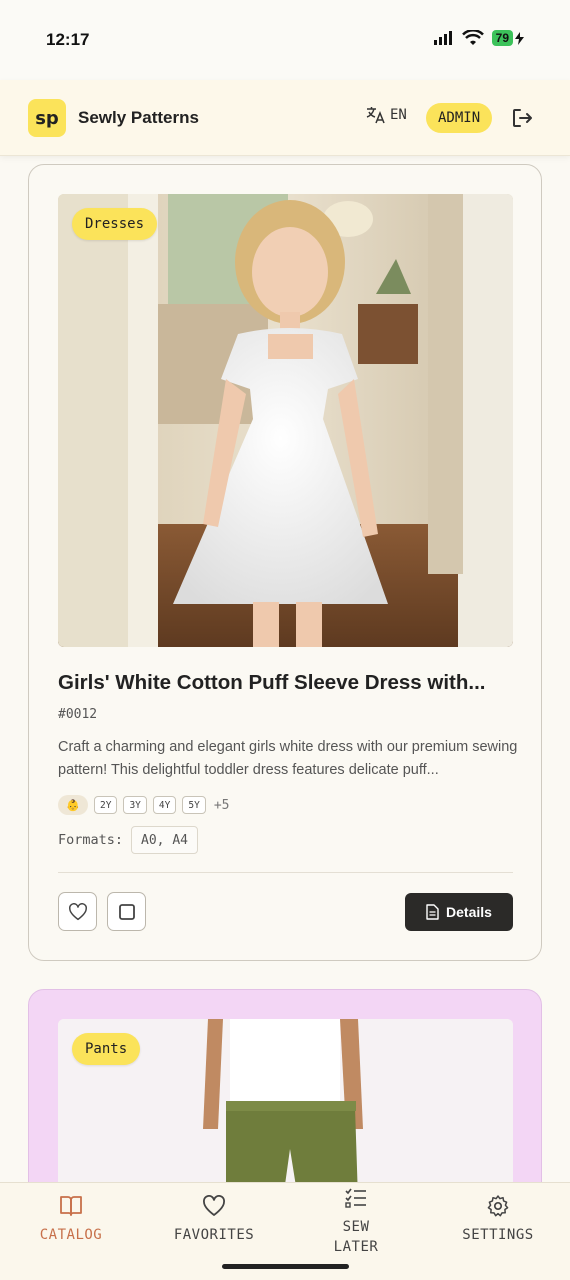 This screenshot has width=570, height=1280. What do you see at coordinates (285, 872) in the screenshot?
I see `card-divider` at bounding box center [285, 872].